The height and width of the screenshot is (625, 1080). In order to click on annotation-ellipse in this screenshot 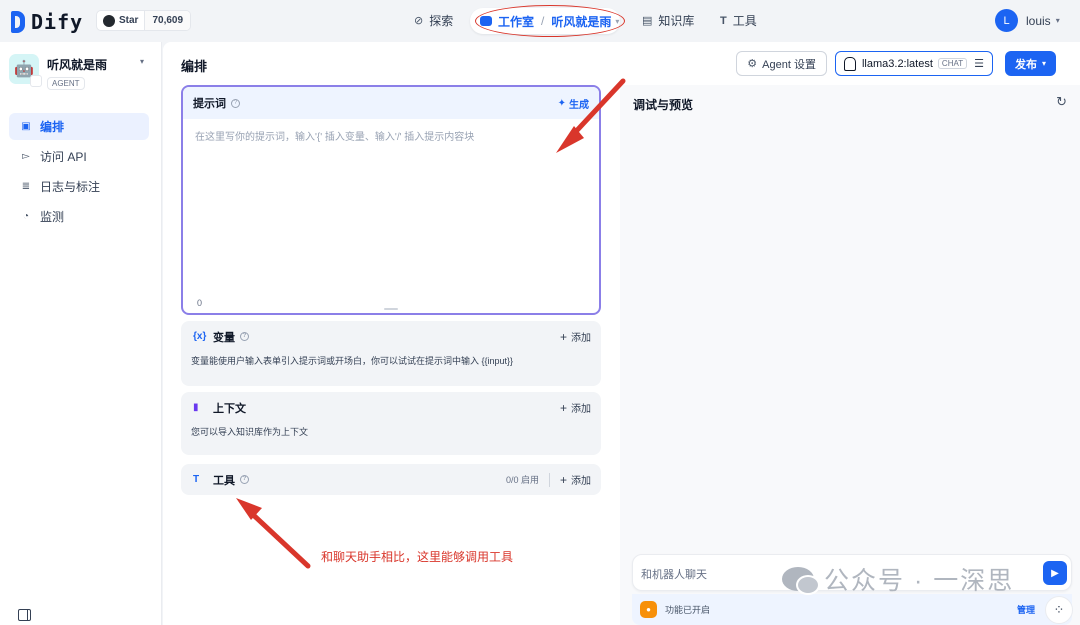, I will do `click(550, 21)`.